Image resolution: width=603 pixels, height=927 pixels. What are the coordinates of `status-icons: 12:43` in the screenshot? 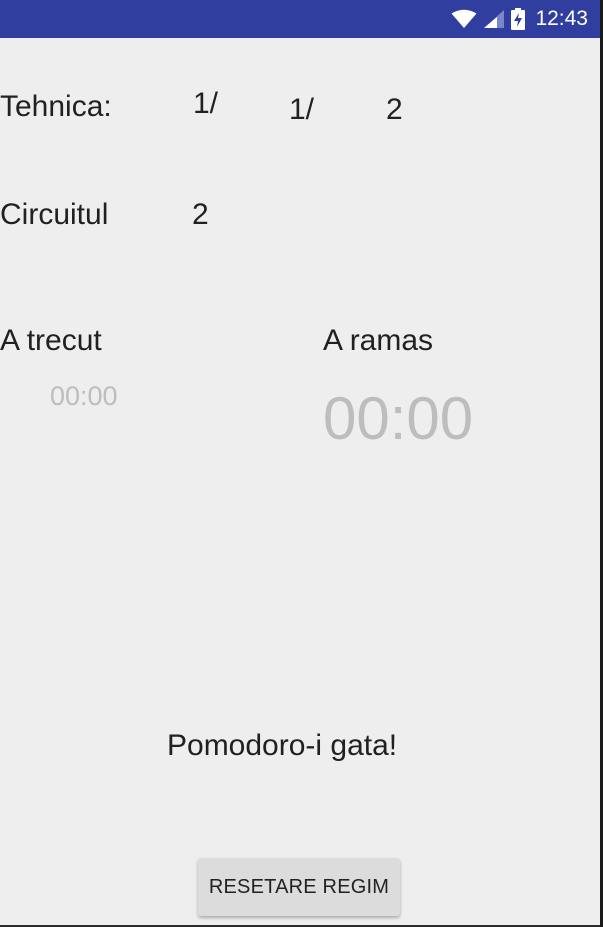 It's located at (519, 19).